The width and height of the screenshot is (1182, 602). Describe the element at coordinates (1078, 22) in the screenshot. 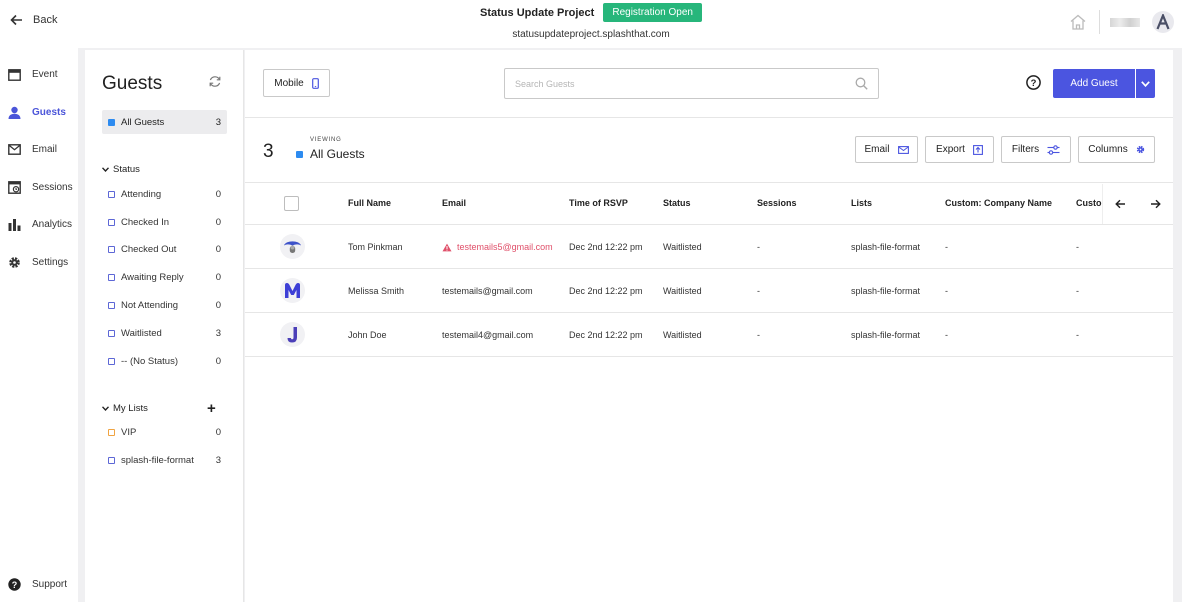

I see `home-icon` at that location.